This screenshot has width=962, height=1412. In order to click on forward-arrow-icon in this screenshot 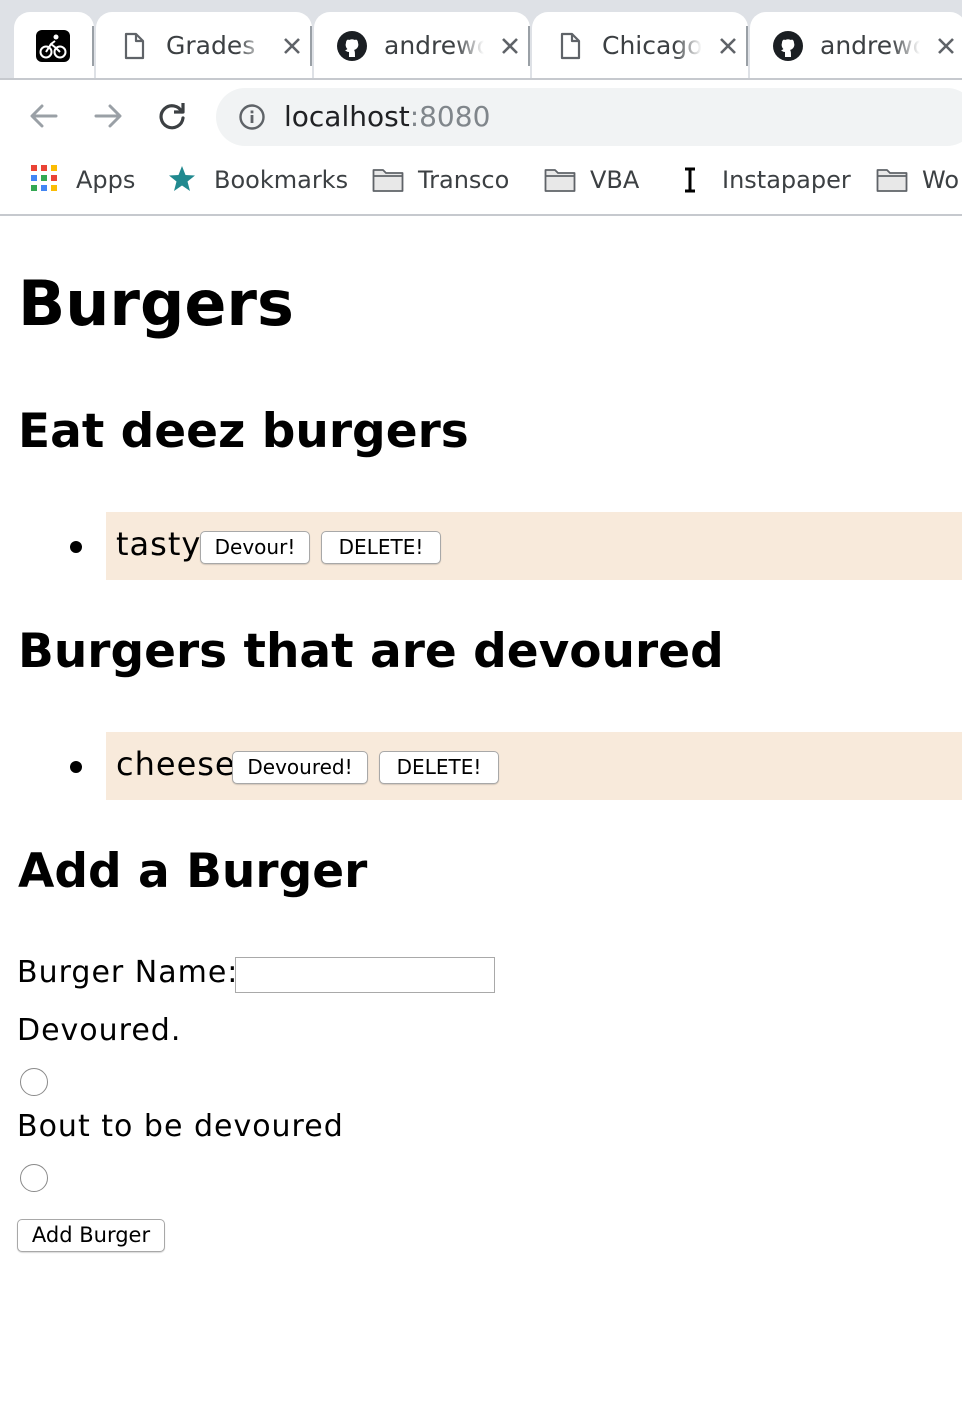, I will do `click(108, 116)`.